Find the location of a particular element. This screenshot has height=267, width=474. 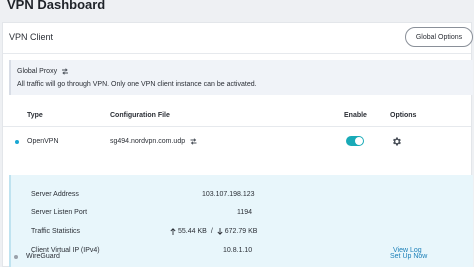

col-options: Options is located at coordinates (403, 115).